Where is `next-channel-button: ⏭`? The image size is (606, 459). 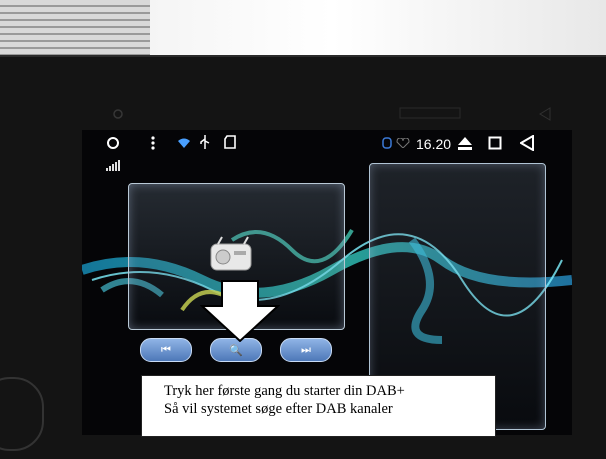 next-channel-button: ⏭ is located at coordinates (306, 350).